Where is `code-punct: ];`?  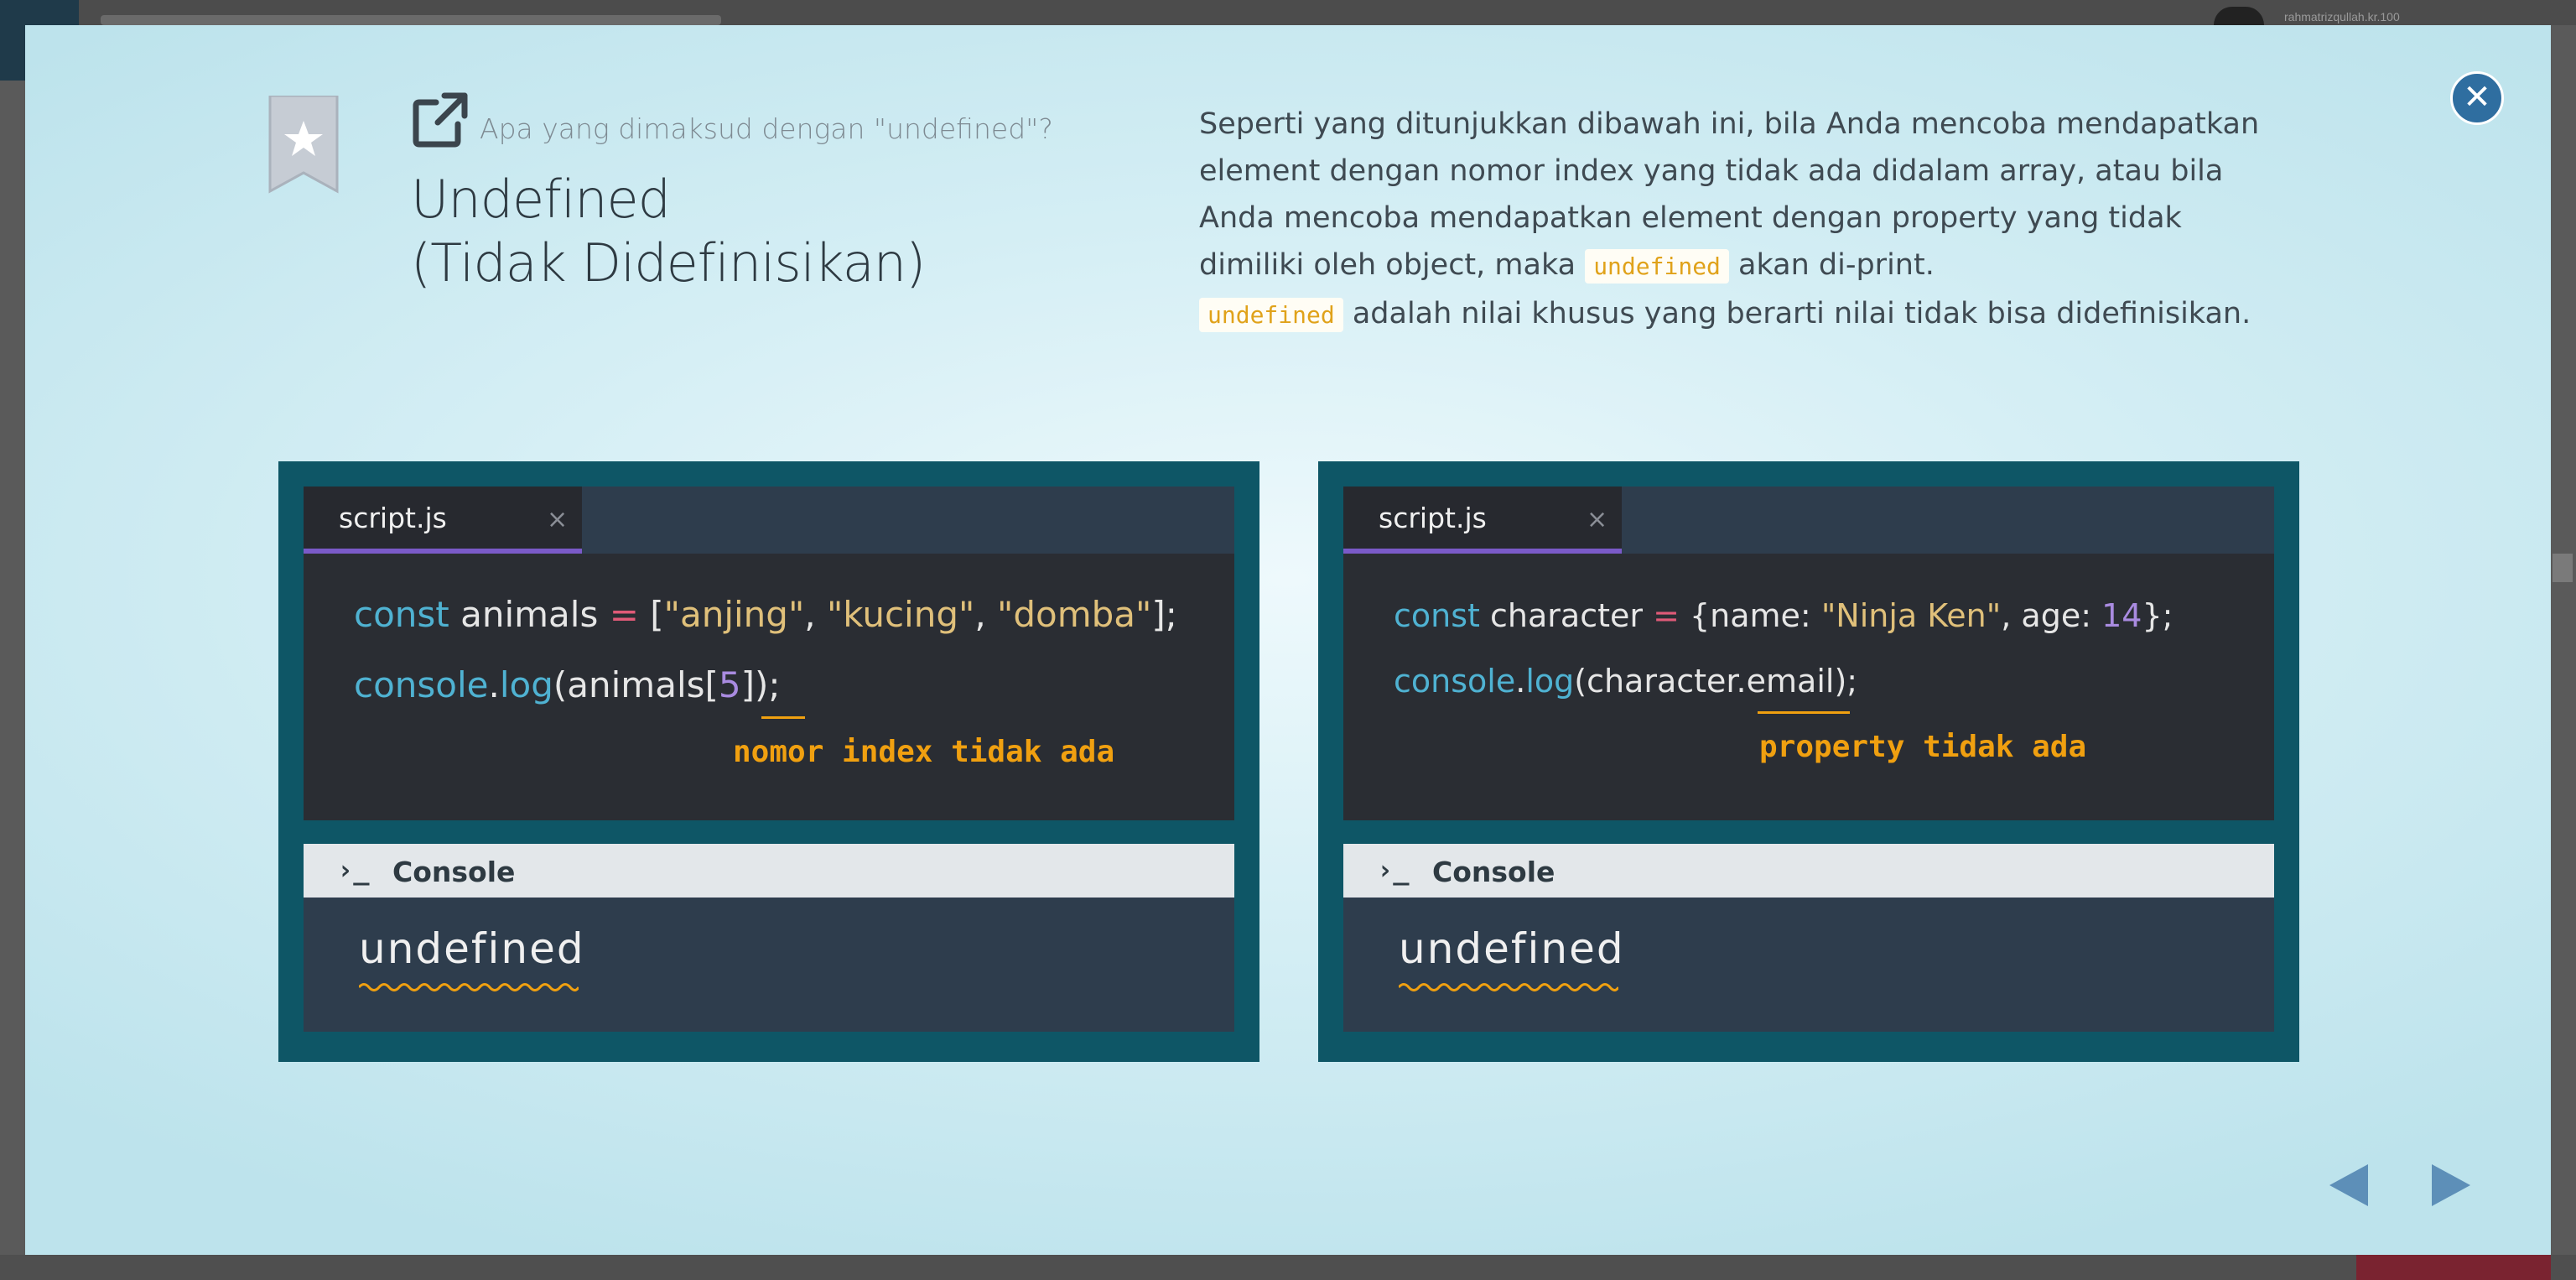
code-punct: ]; is located at coordinates (1164, 614).